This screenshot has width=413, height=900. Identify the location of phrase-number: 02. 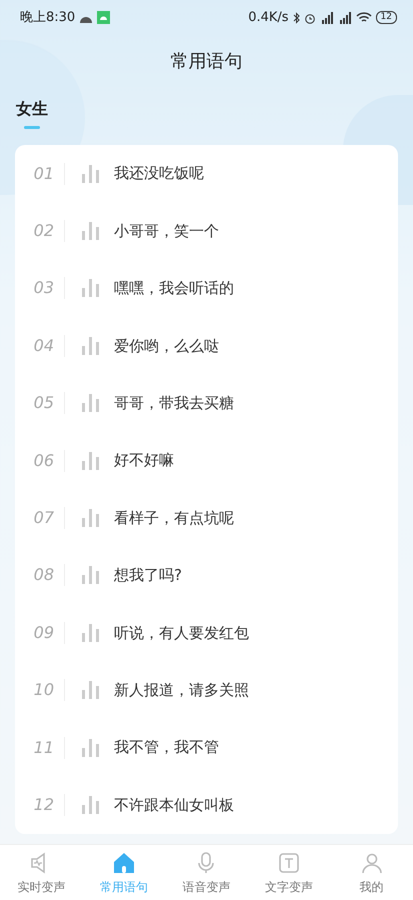
(40, 231).